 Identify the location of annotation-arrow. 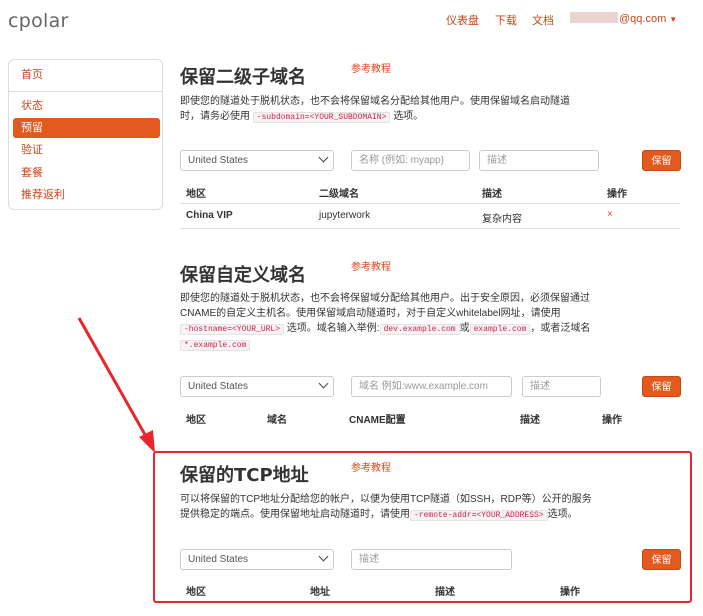
(116, 385).